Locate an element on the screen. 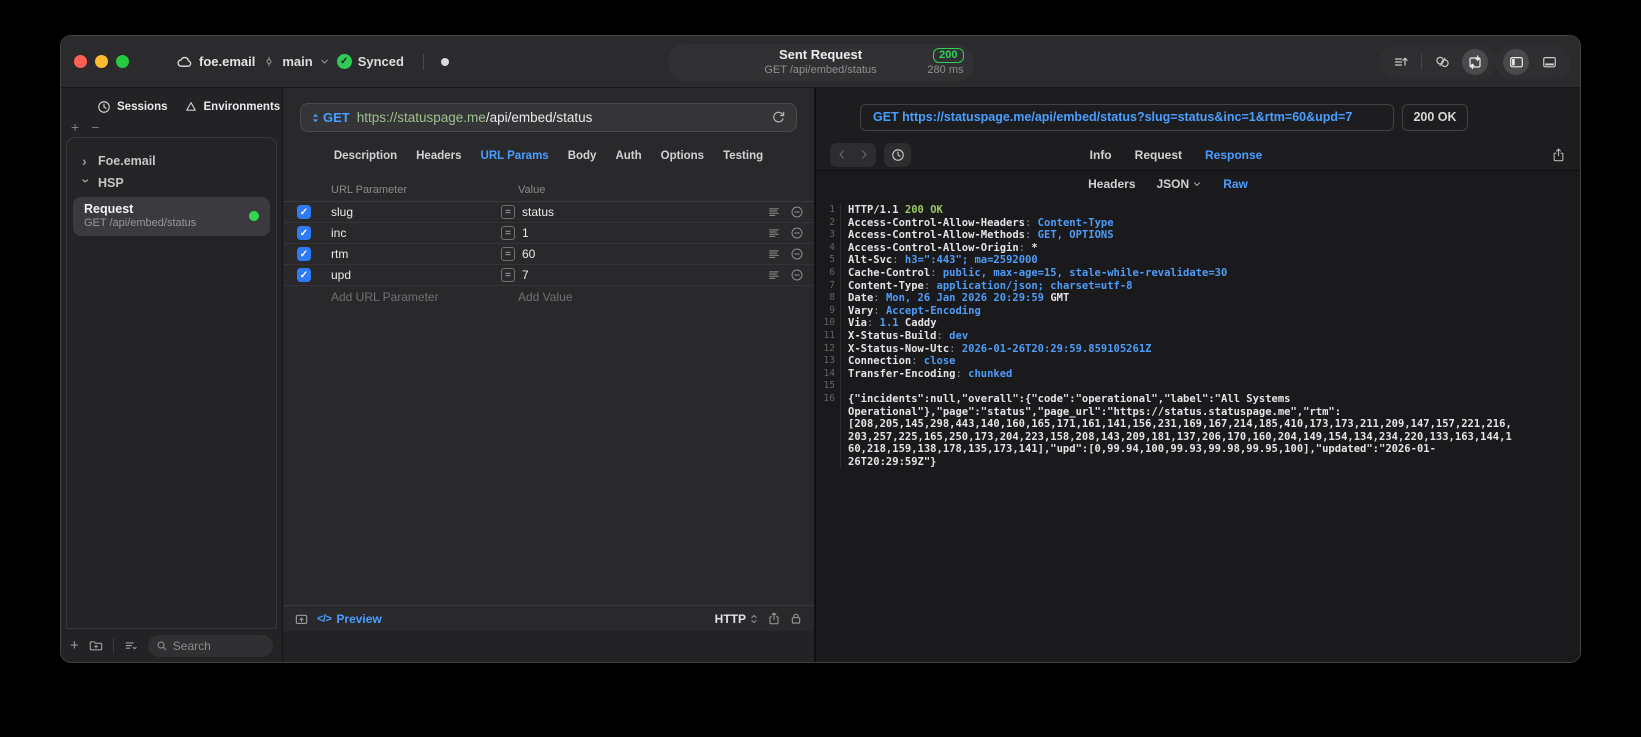 The width and height of the screenshot is (1641, 737). equals-icon: = is located at coordinates (508, 212).